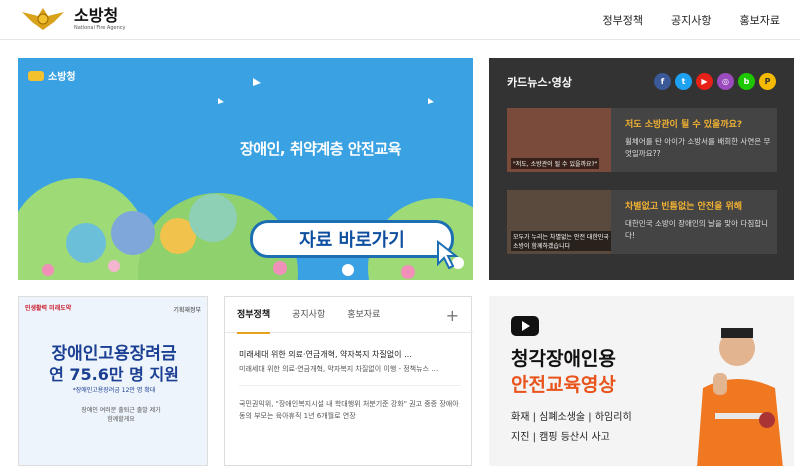  What do you see at coordinates (539, 82) in the screenshot?
I see `card-news-heading: 카드뉴스·영상` at bounding box center [539, 82].